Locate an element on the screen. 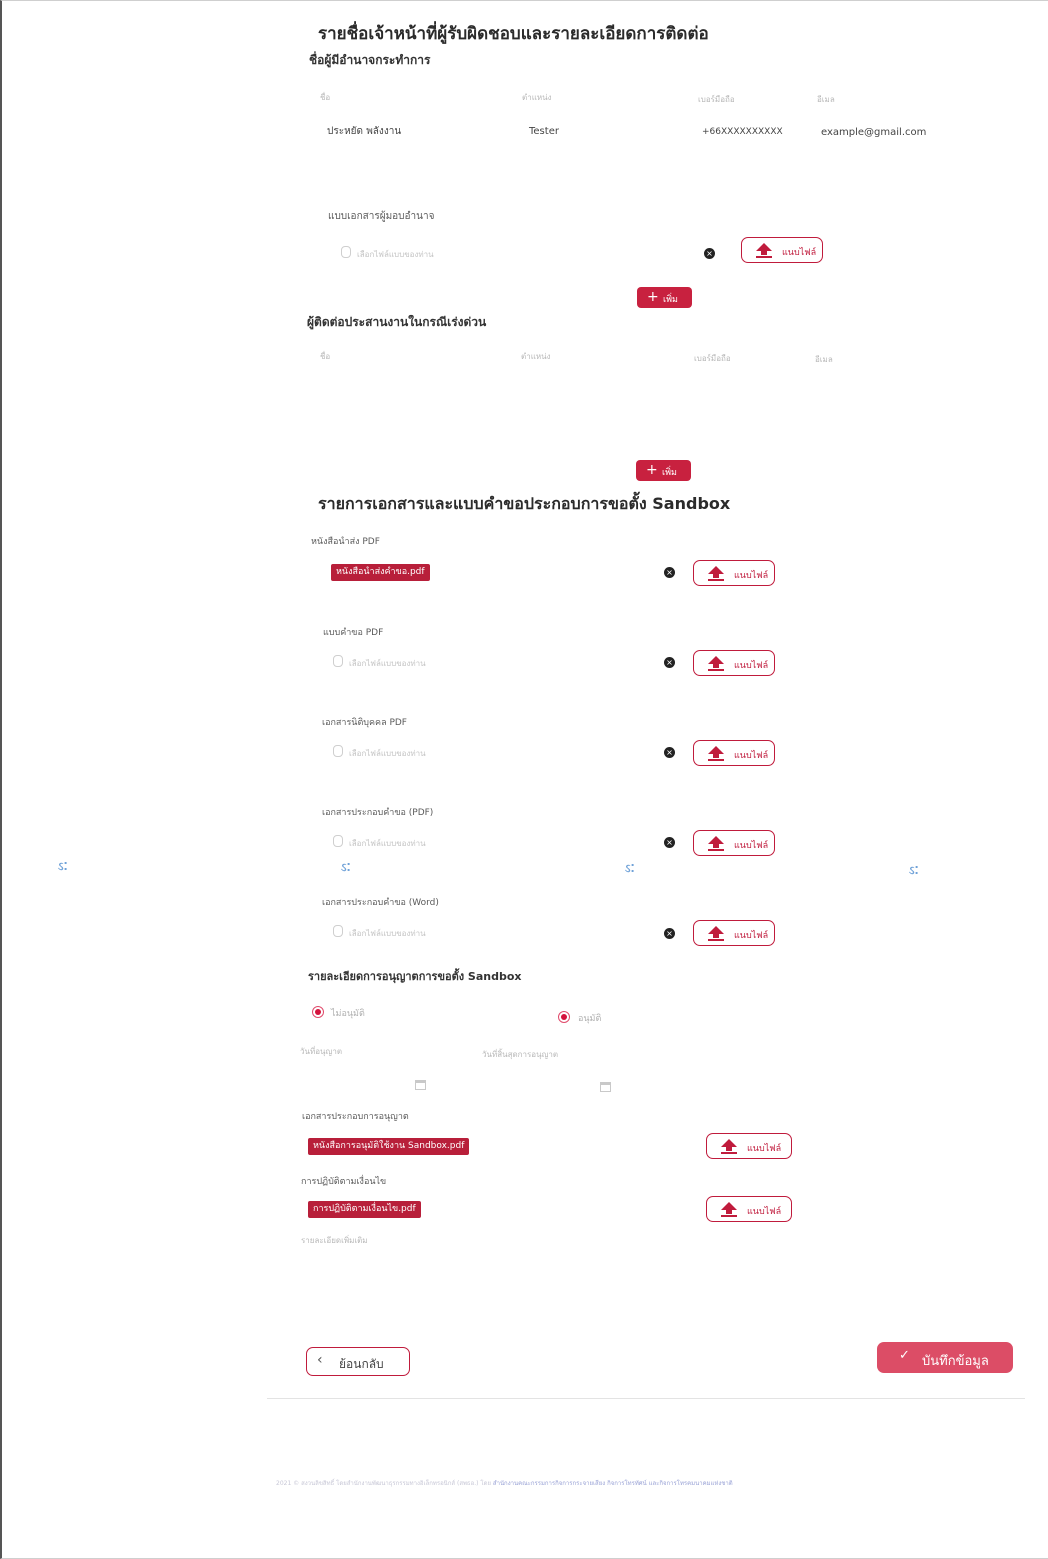 The height and width of the screenshot is (1559, 1048). urgent-col-name: ชื่อ is located at coordinates (325, 356).